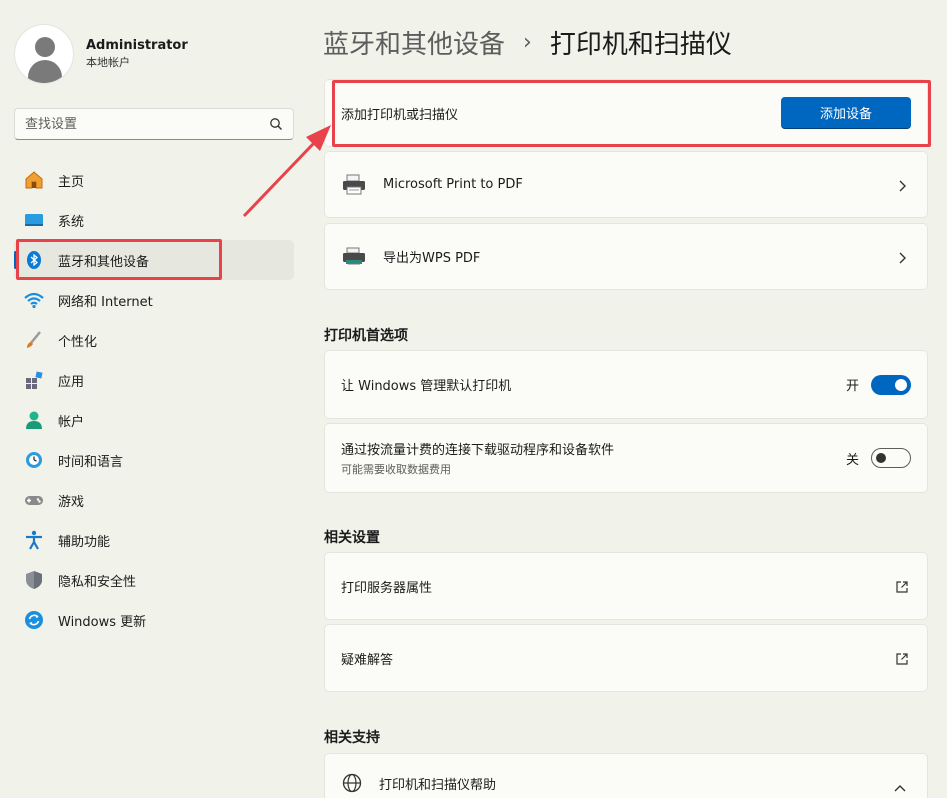  What do you see at coordinates (900, 785) in the screenshot?
I see `chevron-up-icon` at bounding box center [900, 785].